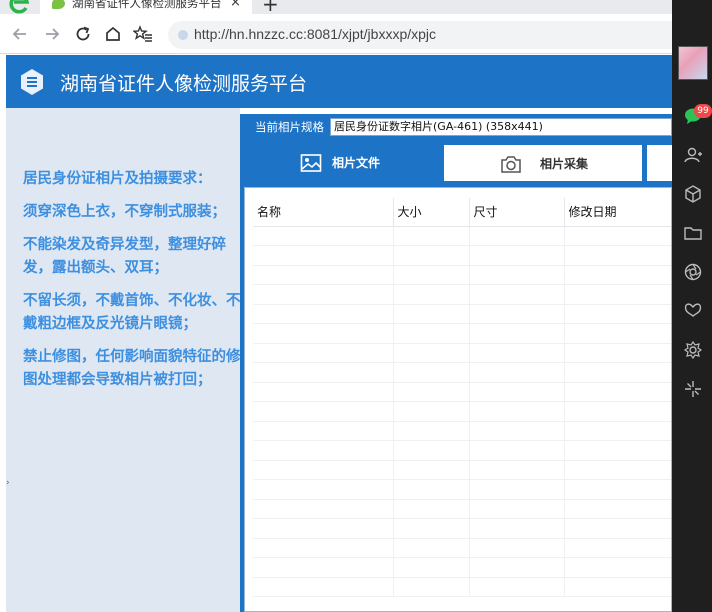 This screenshot has height=612, width=712. What do you see at coordinates (131, 212) in the screenshot?
I see `requirement-item: 须穿深色上衣，不穿制式服装；` at bounding box center [131, 212].